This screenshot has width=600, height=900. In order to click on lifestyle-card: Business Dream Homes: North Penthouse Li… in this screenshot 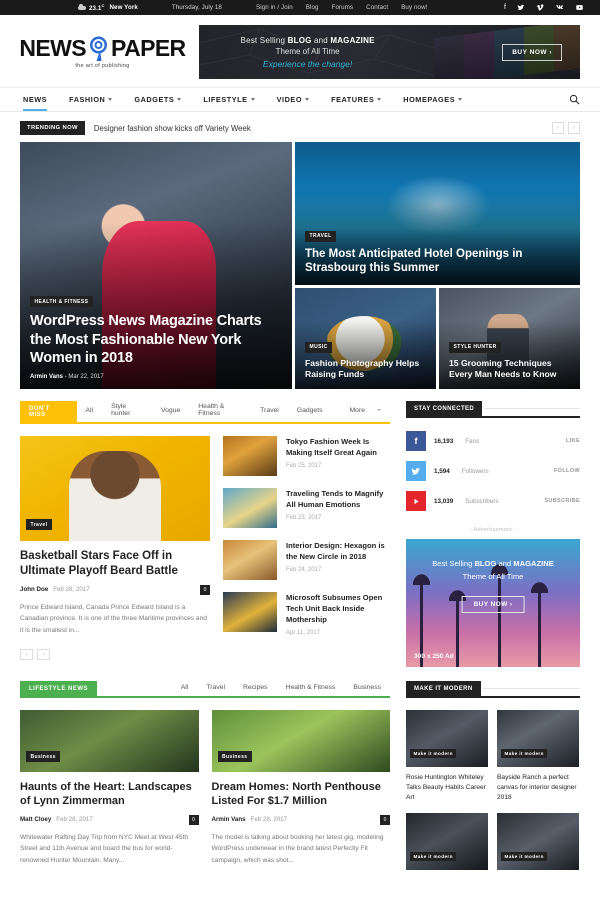, I will do `click(301, 788)`.